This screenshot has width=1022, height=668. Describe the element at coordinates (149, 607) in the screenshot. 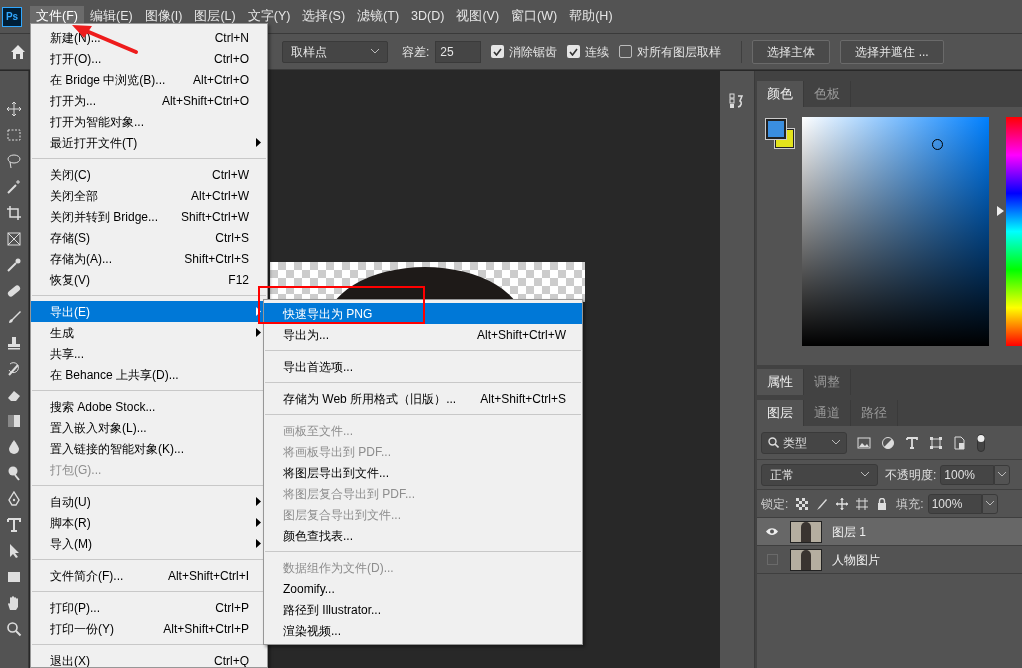

I see `menu-item: 打印(P)... Ctrl+P` at that location.